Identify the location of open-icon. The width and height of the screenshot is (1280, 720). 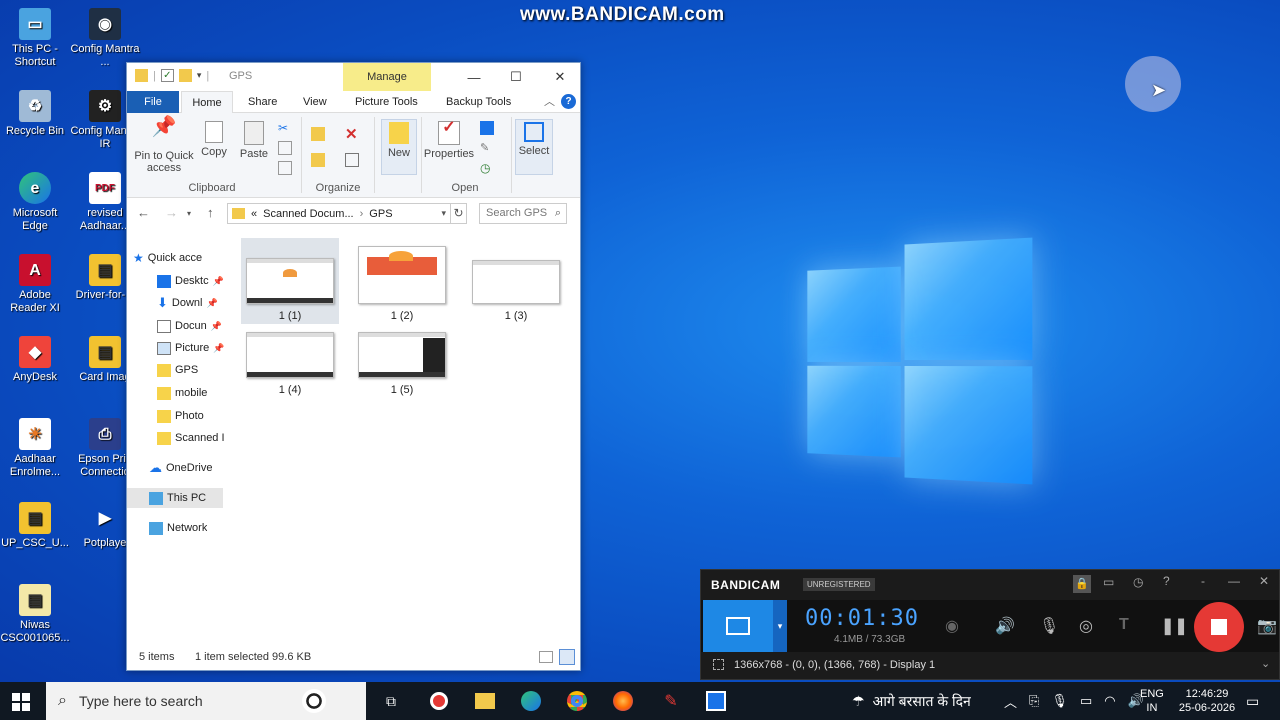
(487, 128).